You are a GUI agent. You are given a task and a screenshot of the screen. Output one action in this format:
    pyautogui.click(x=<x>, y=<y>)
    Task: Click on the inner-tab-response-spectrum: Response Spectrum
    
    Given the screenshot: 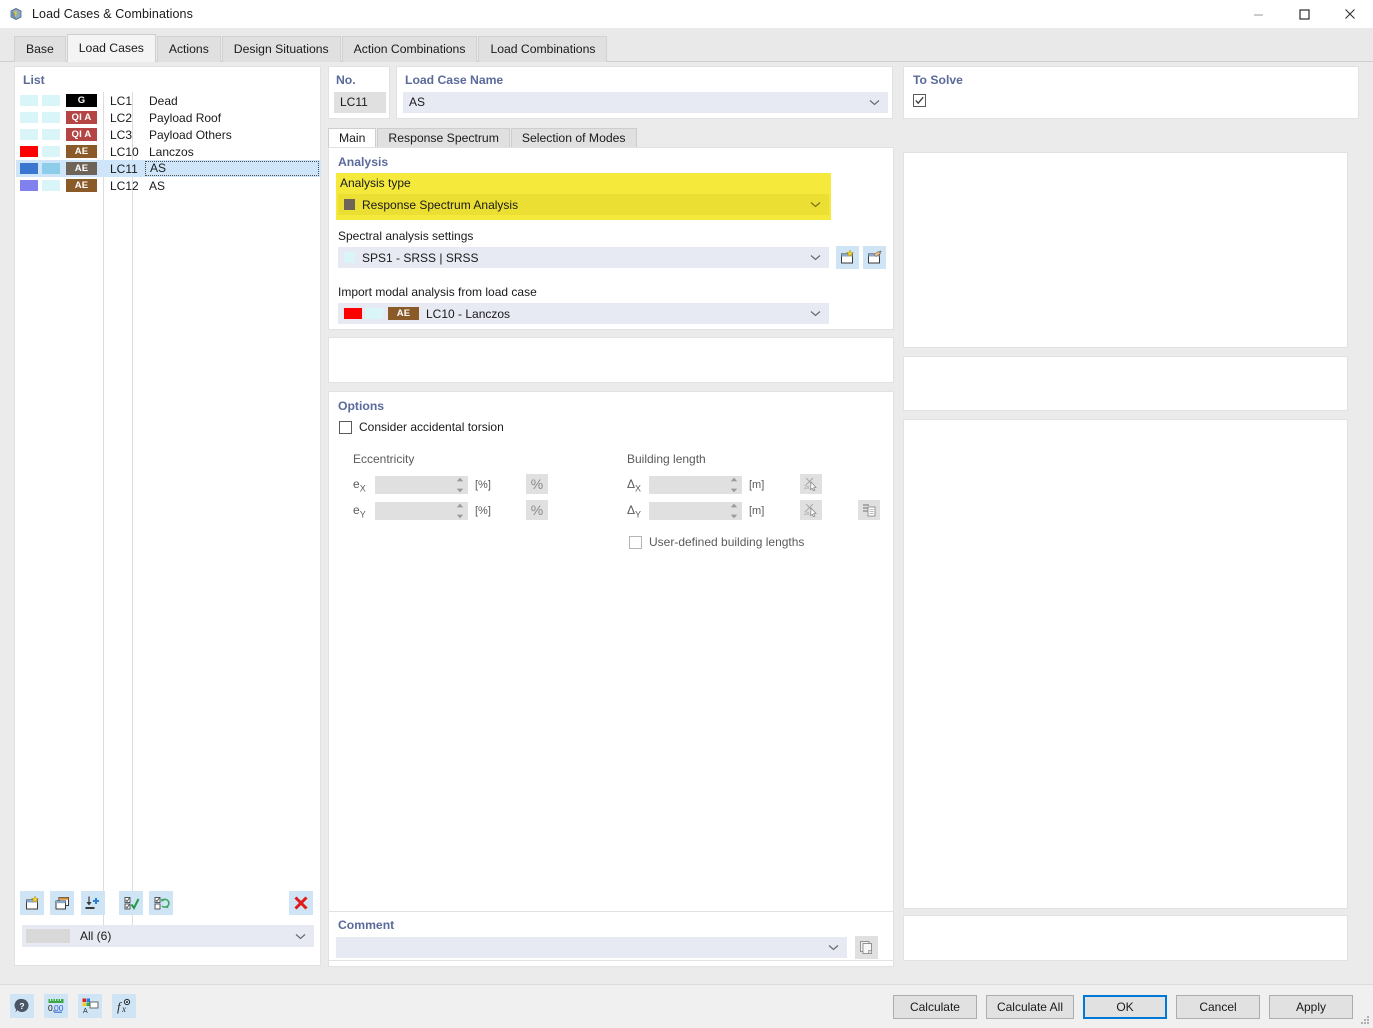 What is the action you would take?
    pyautogui.click(x=443, y=137)
    